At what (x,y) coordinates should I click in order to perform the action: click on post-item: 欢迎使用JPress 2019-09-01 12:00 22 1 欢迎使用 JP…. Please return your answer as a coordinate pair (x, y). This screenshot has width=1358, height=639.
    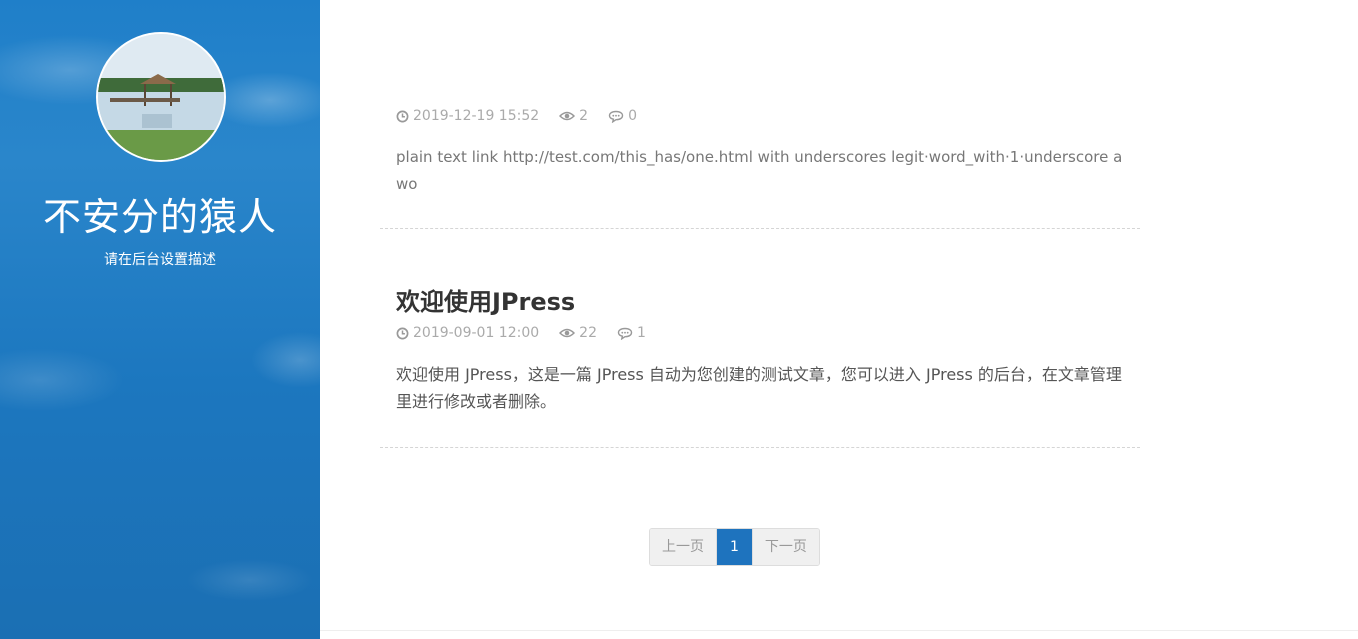
    Looking at the image, I should click on (760, 367).